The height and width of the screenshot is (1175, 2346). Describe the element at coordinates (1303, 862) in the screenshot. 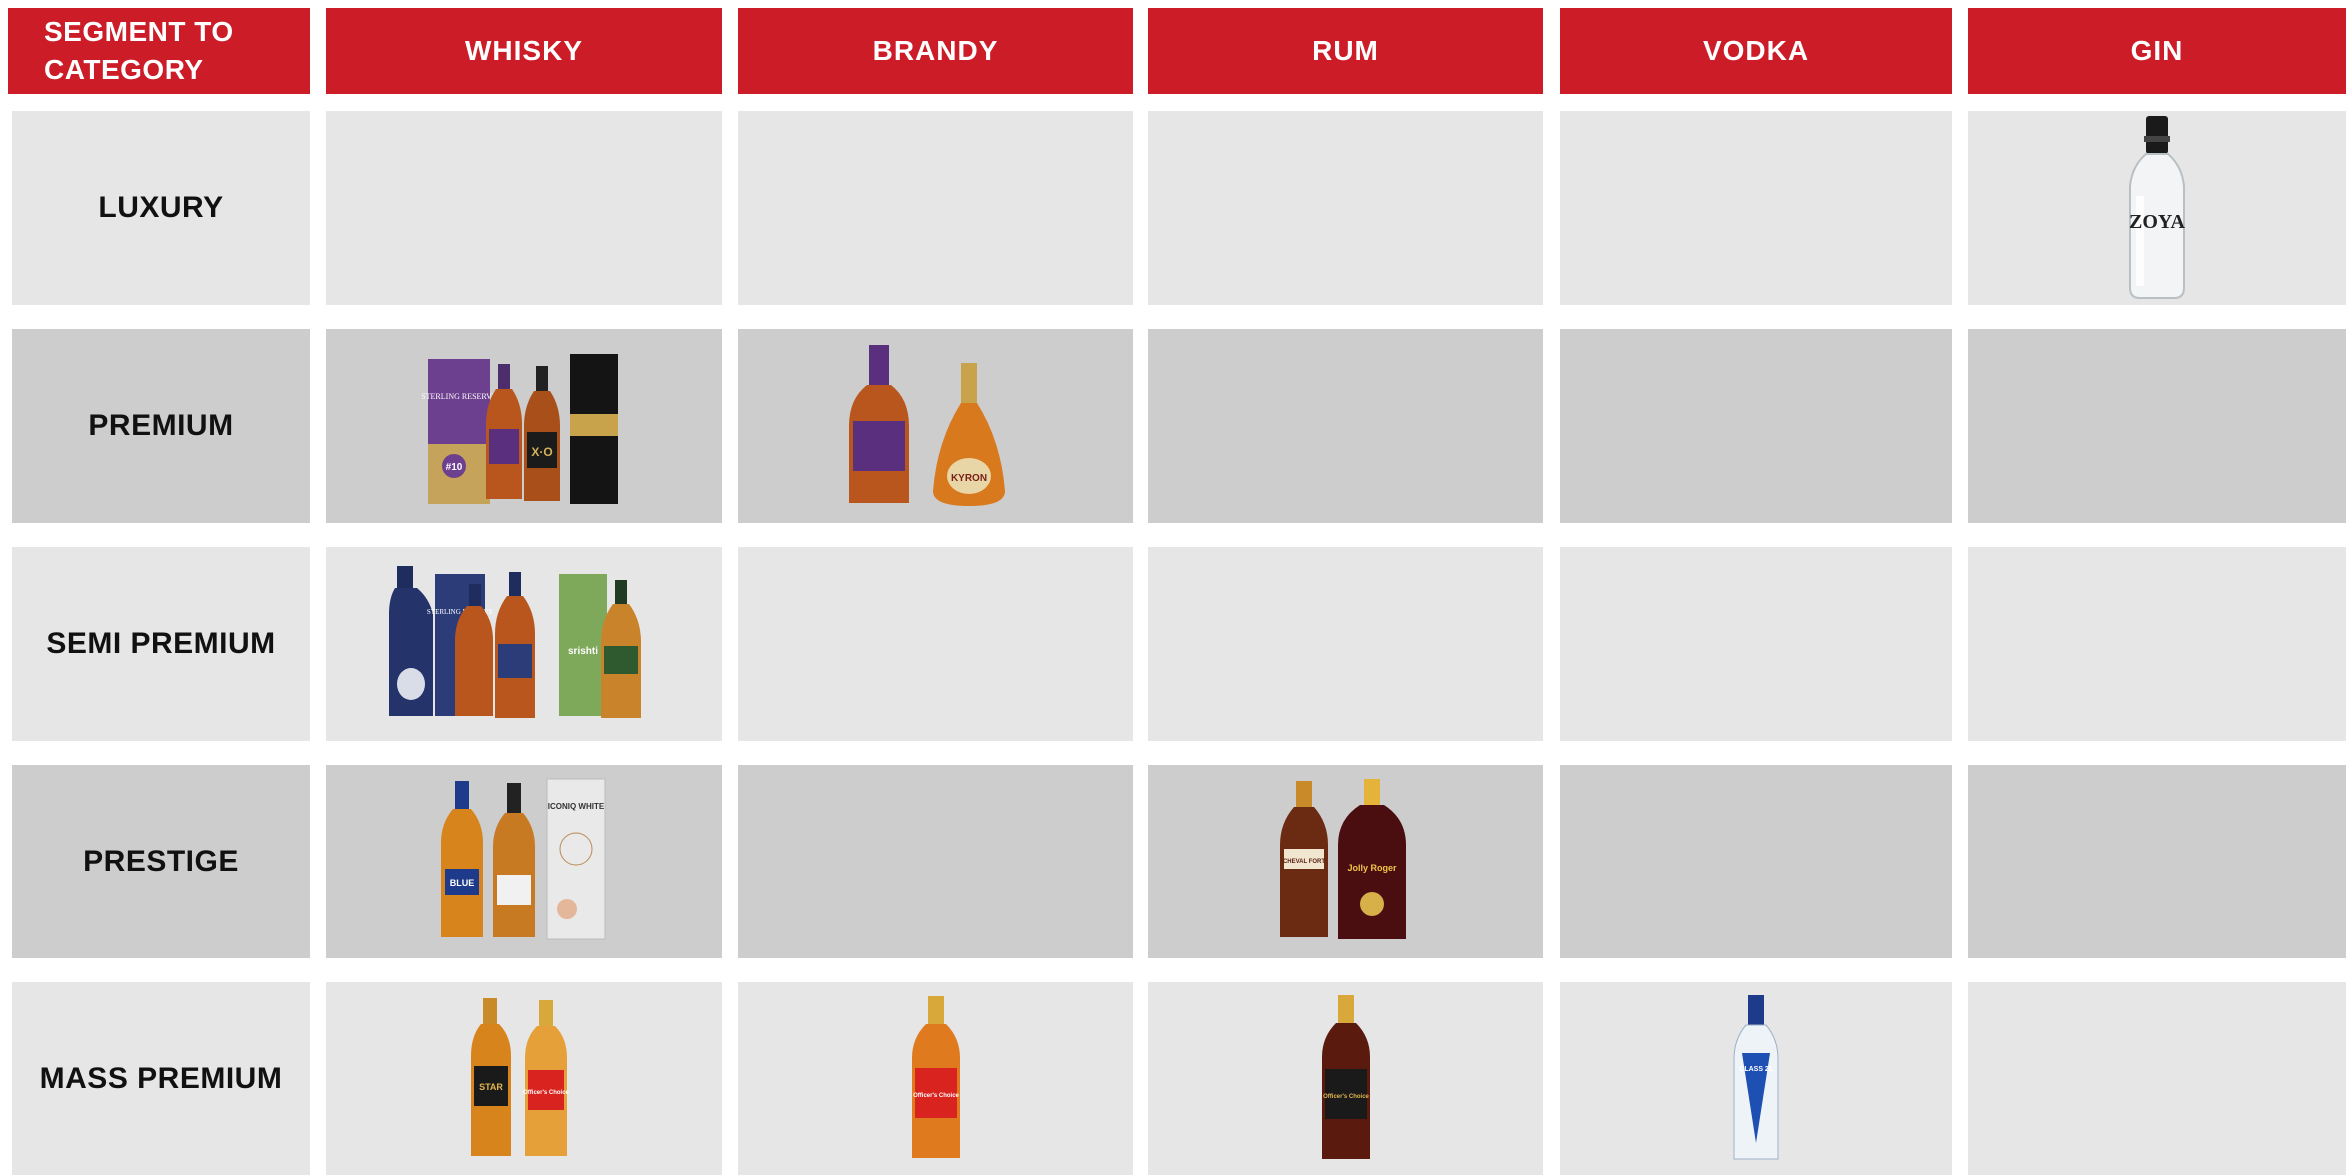

I see `svg-text: CHEVAL FORT` at that location.